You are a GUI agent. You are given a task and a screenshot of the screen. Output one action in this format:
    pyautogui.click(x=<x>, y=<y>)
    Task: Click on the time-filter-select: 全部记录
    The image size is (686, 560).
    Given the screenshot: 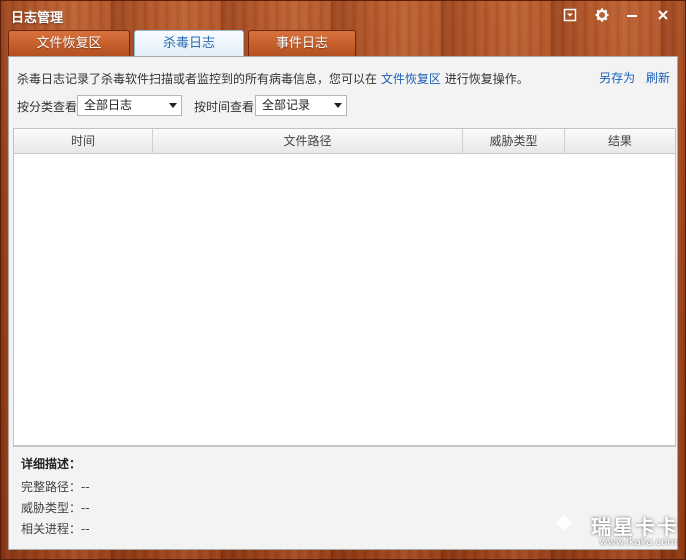 What is the action you would take?
    pyautogui.click(x=301, y=105)
    